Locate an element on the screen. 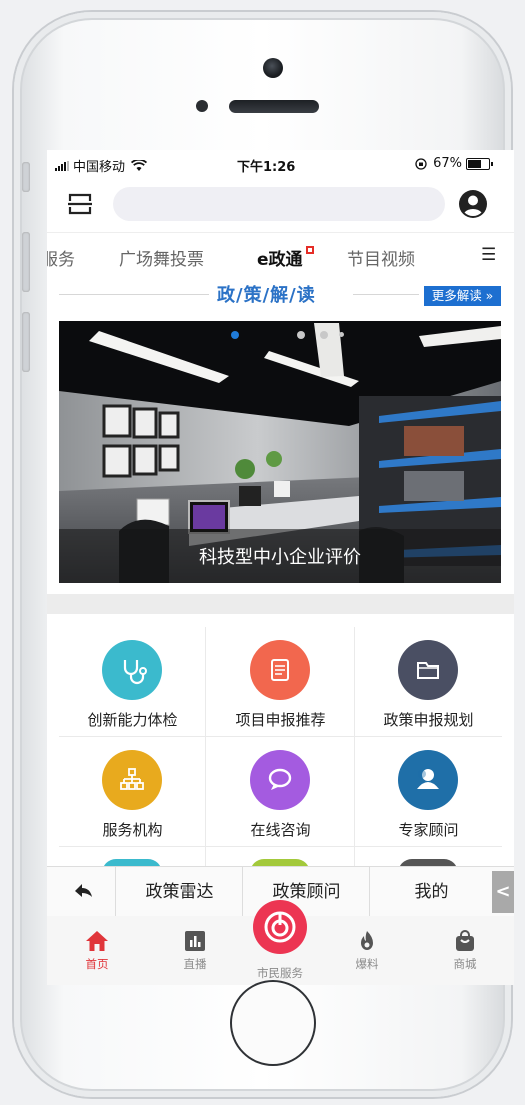 The width and height of the screenshot is (525, 1105). banner-caption: 科技型中小企业评价 is located at coordinates (280, 557).